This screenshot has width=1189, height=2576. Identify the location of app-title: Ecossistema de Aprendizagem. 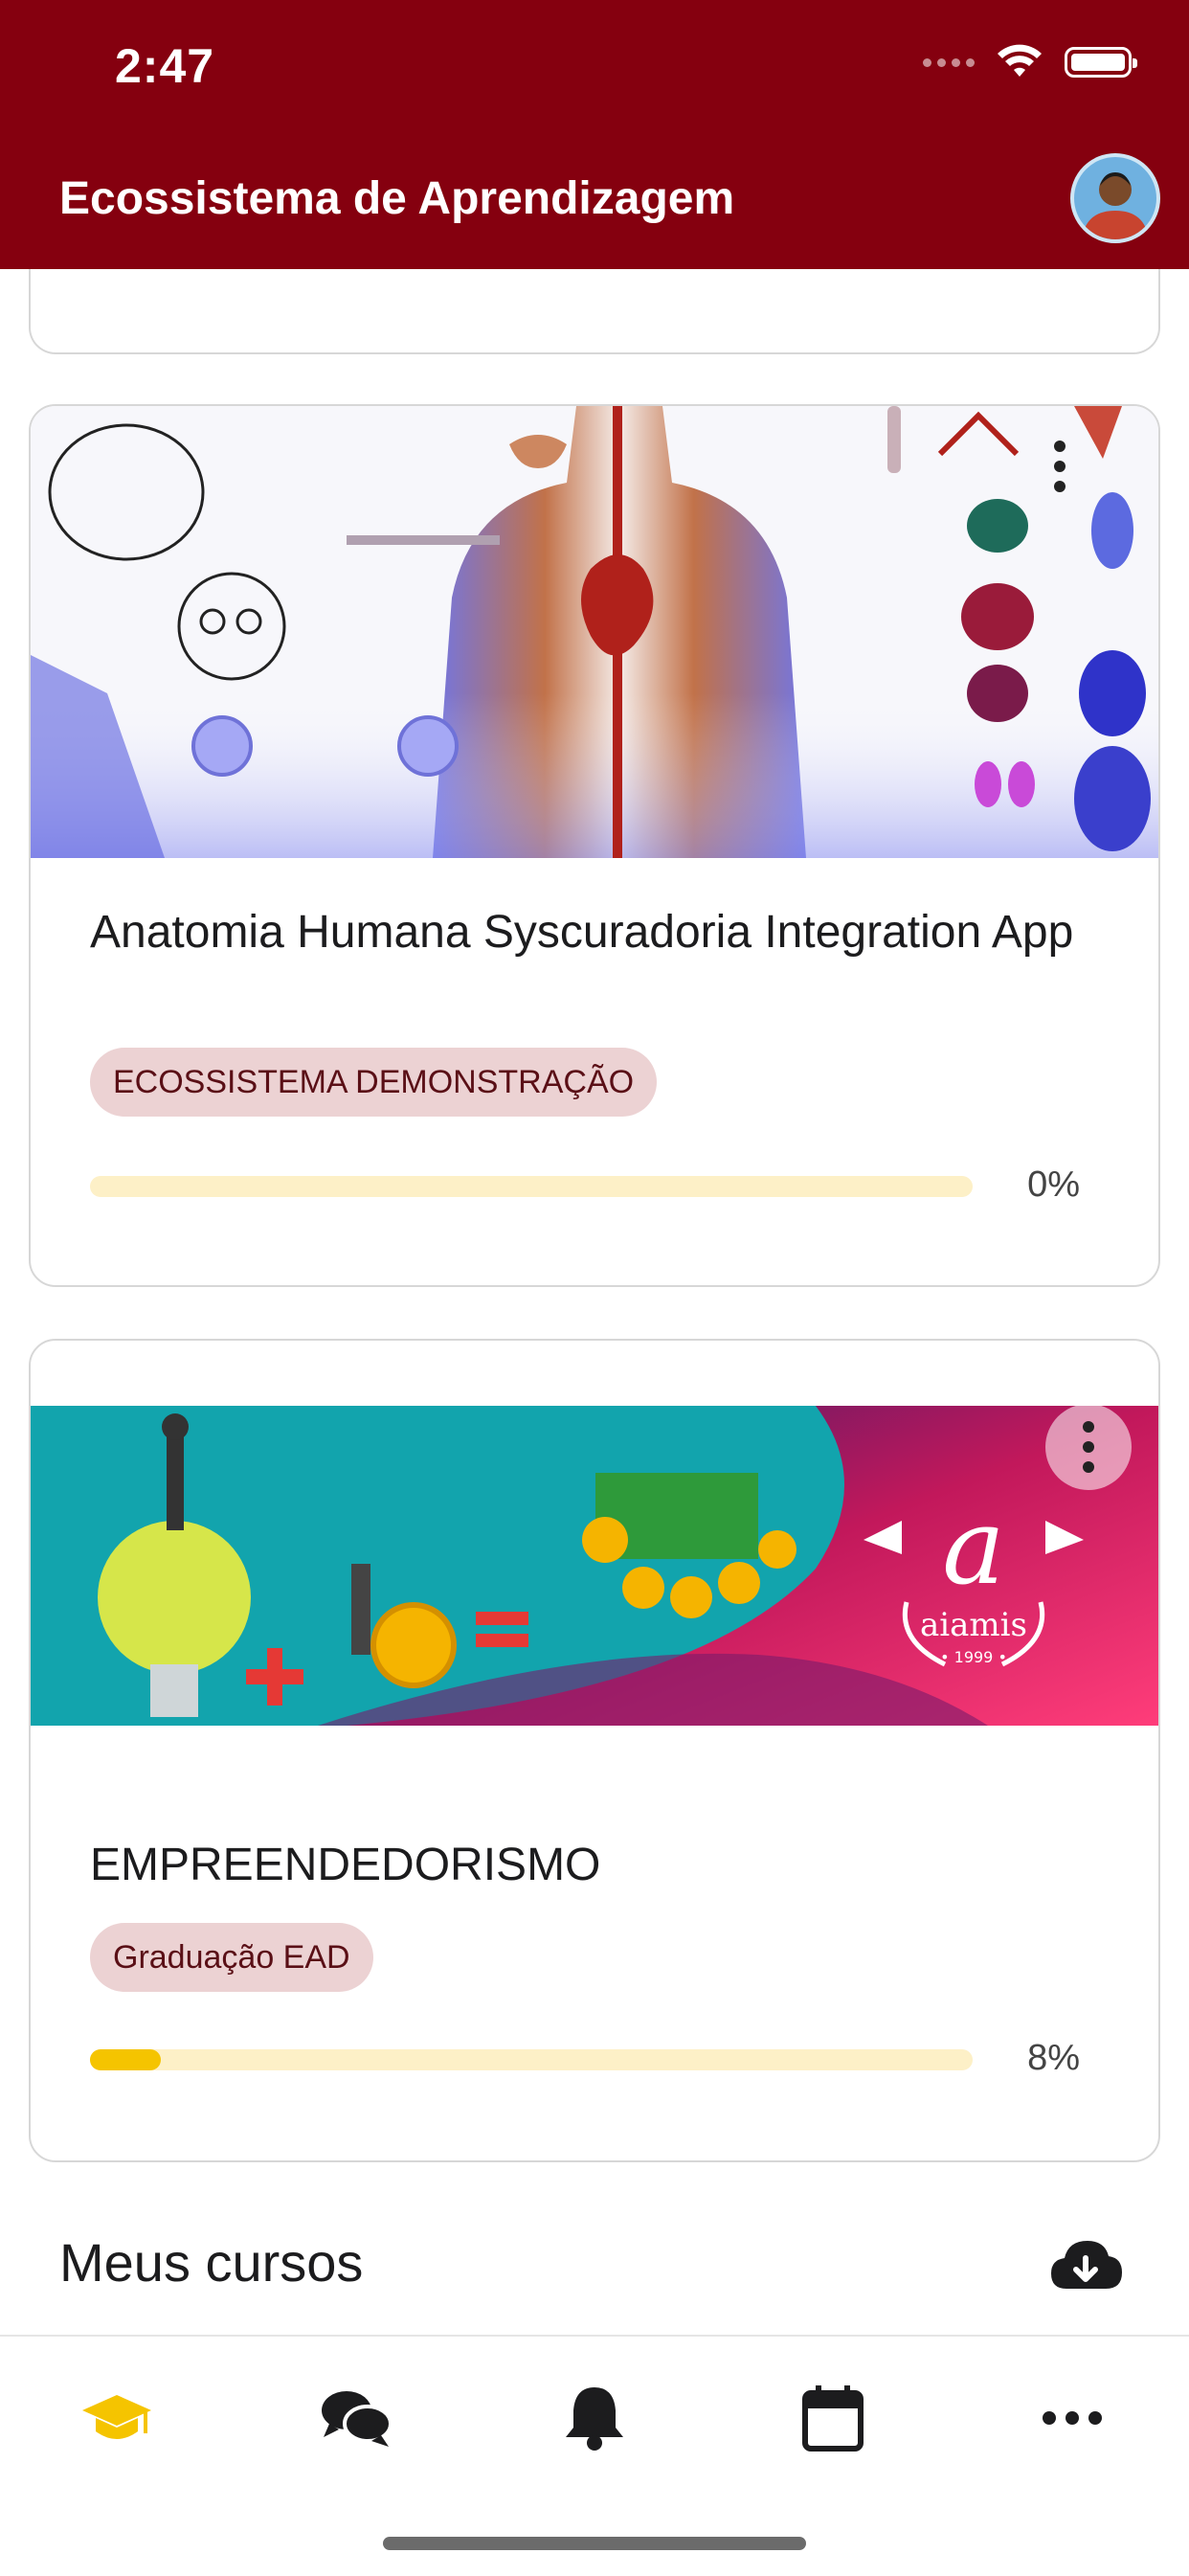
(397, 198).